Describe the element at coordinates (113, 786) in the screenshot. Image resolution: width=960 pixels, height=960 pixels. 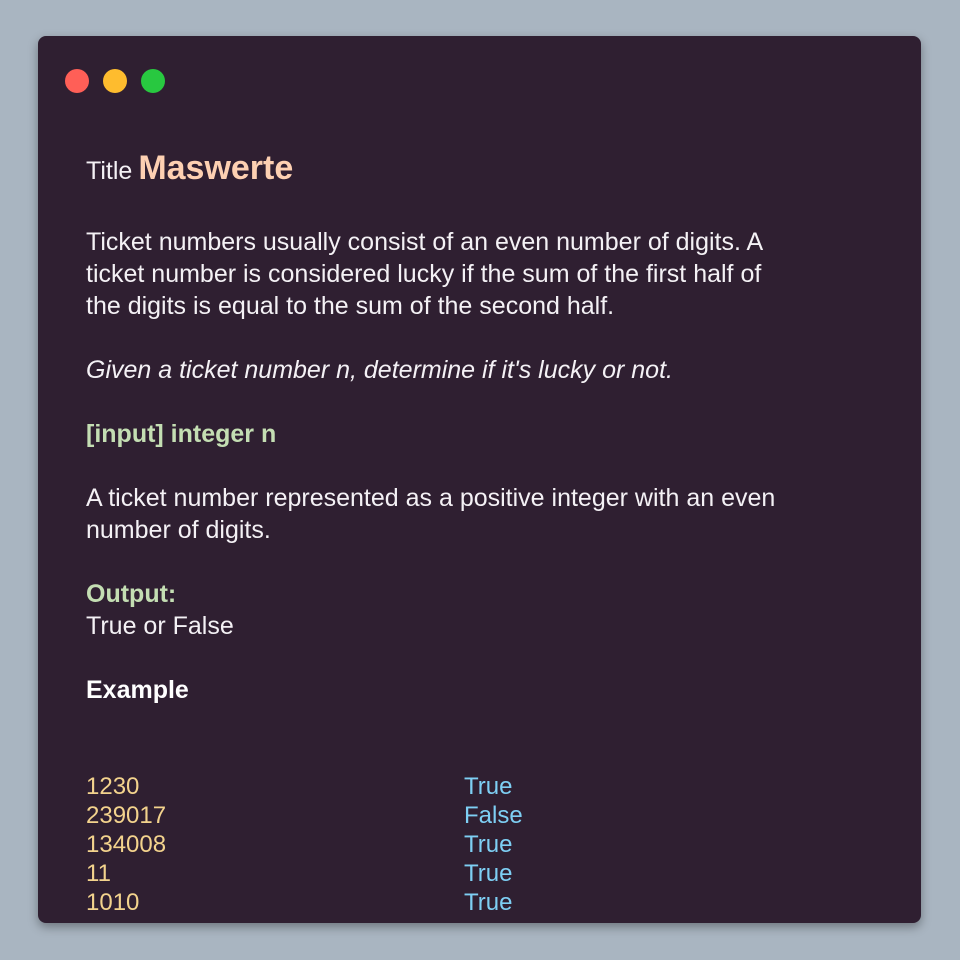
I see `example-input: 1230` at that location.